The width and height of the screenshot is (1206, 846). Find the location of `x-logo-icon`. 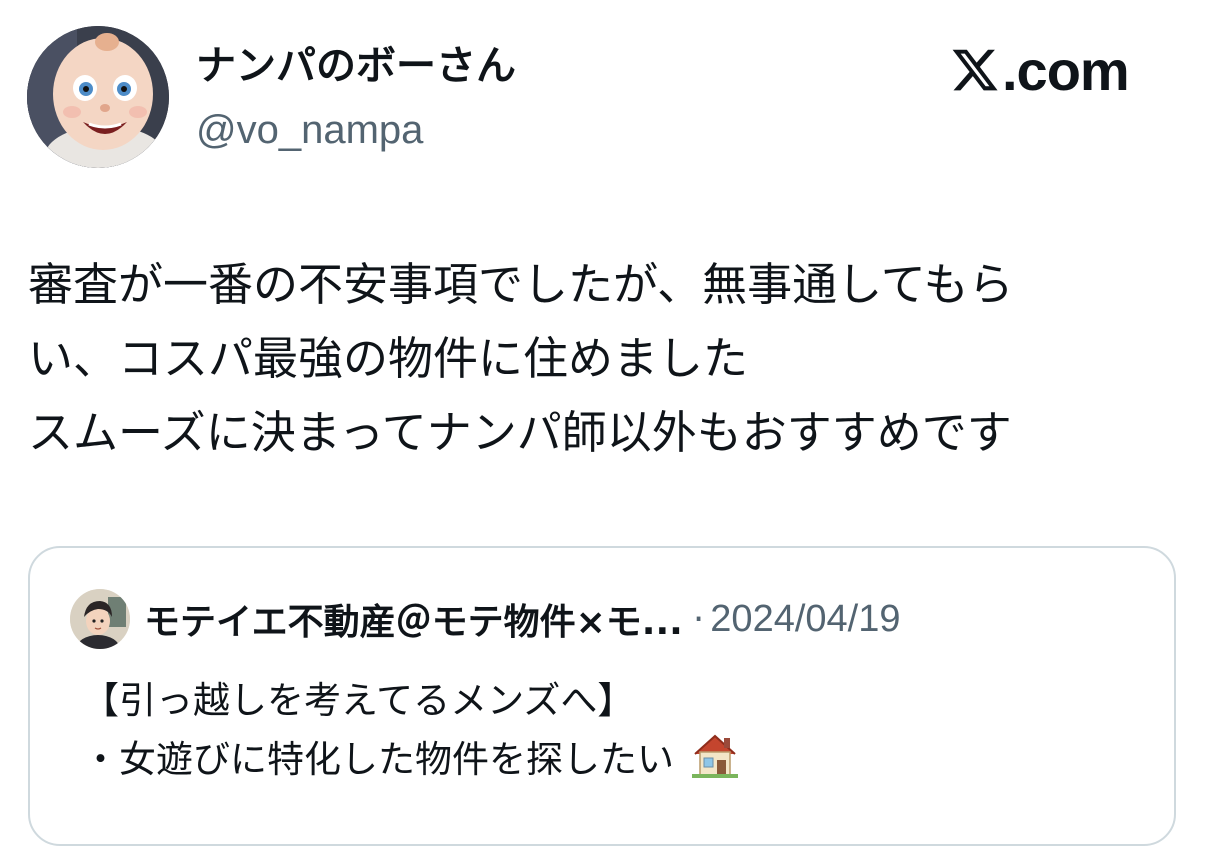

x-logo-icon is located at coordinates (975, 70).